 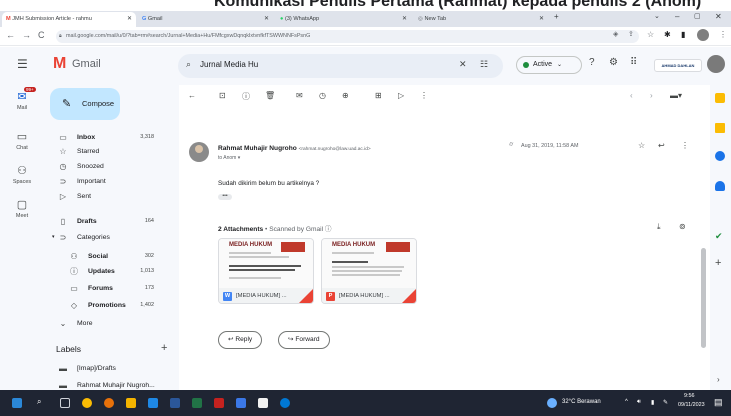 I want to click on delete-icon: 🗑︎, so click(x=270, y=95).